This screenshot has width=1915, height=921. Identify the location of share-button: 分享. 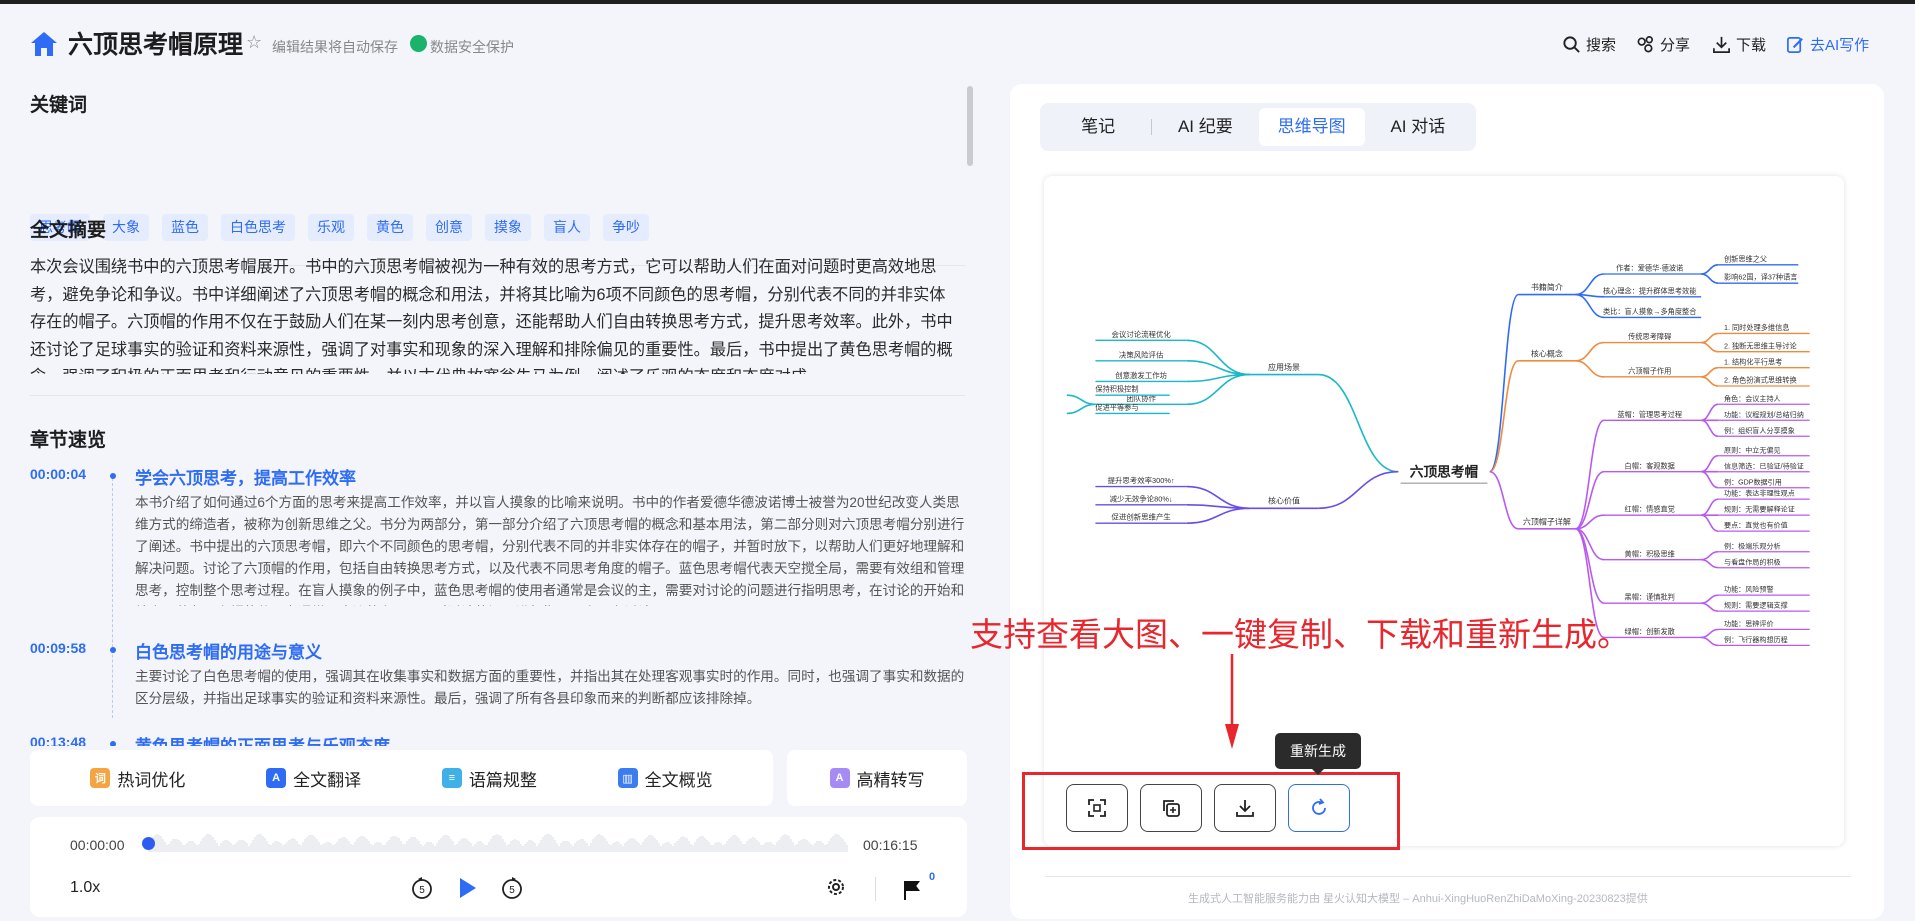
(1663, 44).